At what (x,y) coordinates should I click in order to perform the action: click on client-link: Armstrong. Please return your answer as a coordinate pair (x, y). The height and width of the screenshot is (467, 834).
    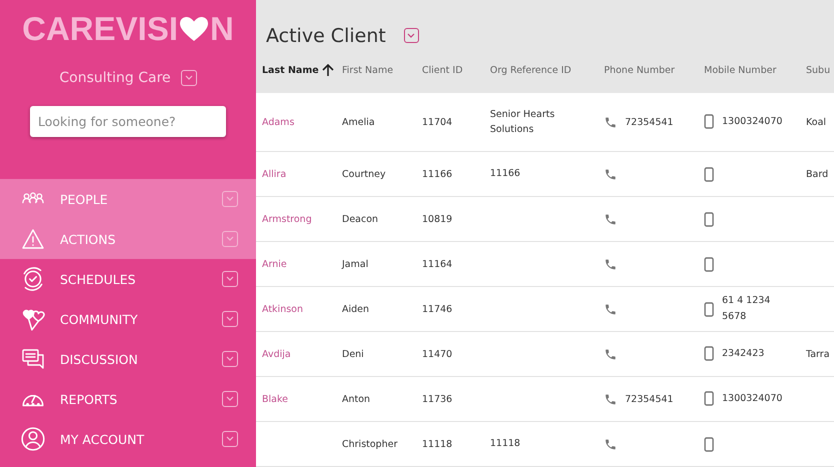
    Looking at the image, I should click on (287, 219).